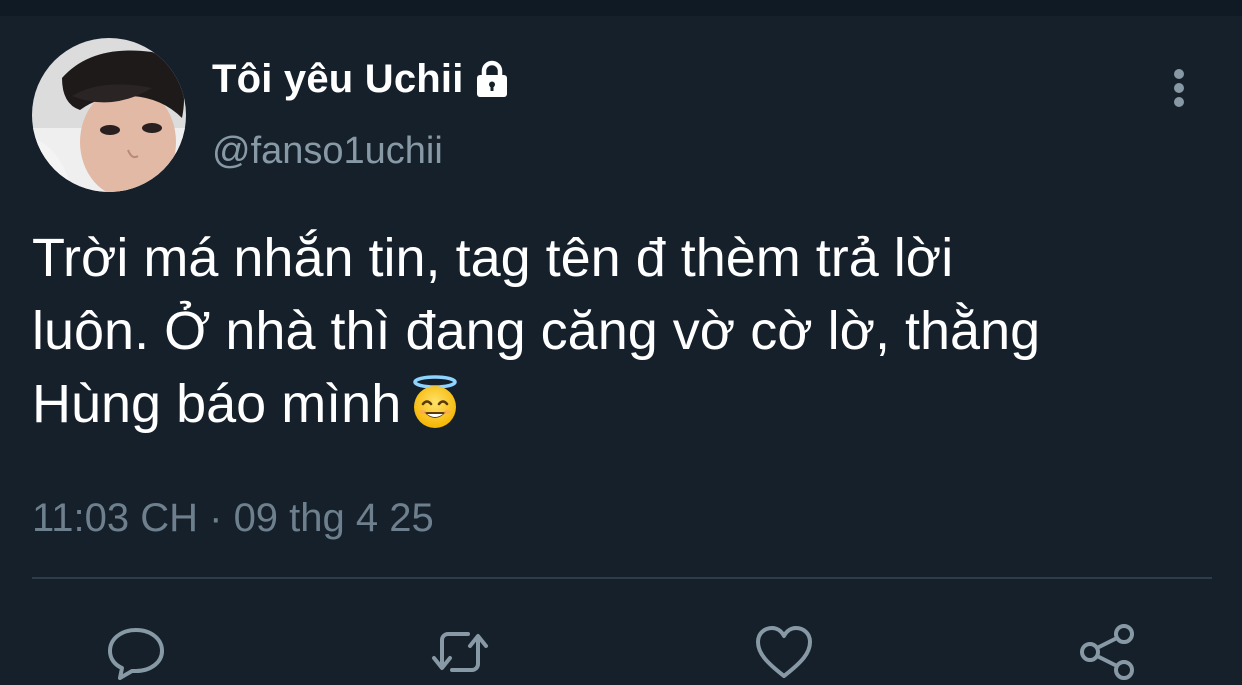  Describe the element at coordinates (621, 8) in the screenshot. I see `top-strip` at that location.